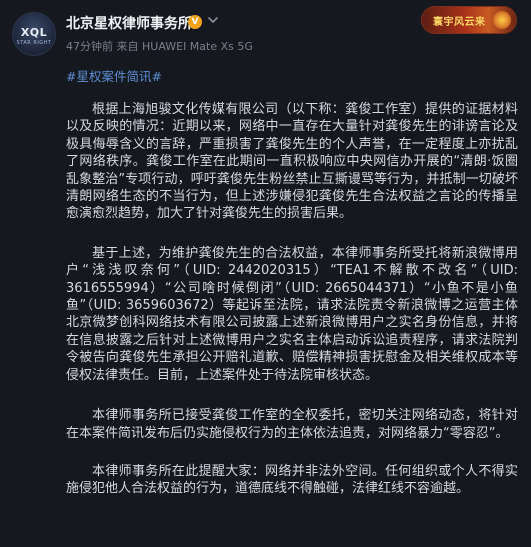 This screenshot has width=531, height=547. I want to click on chevron-down-icon, so click(213, 20).